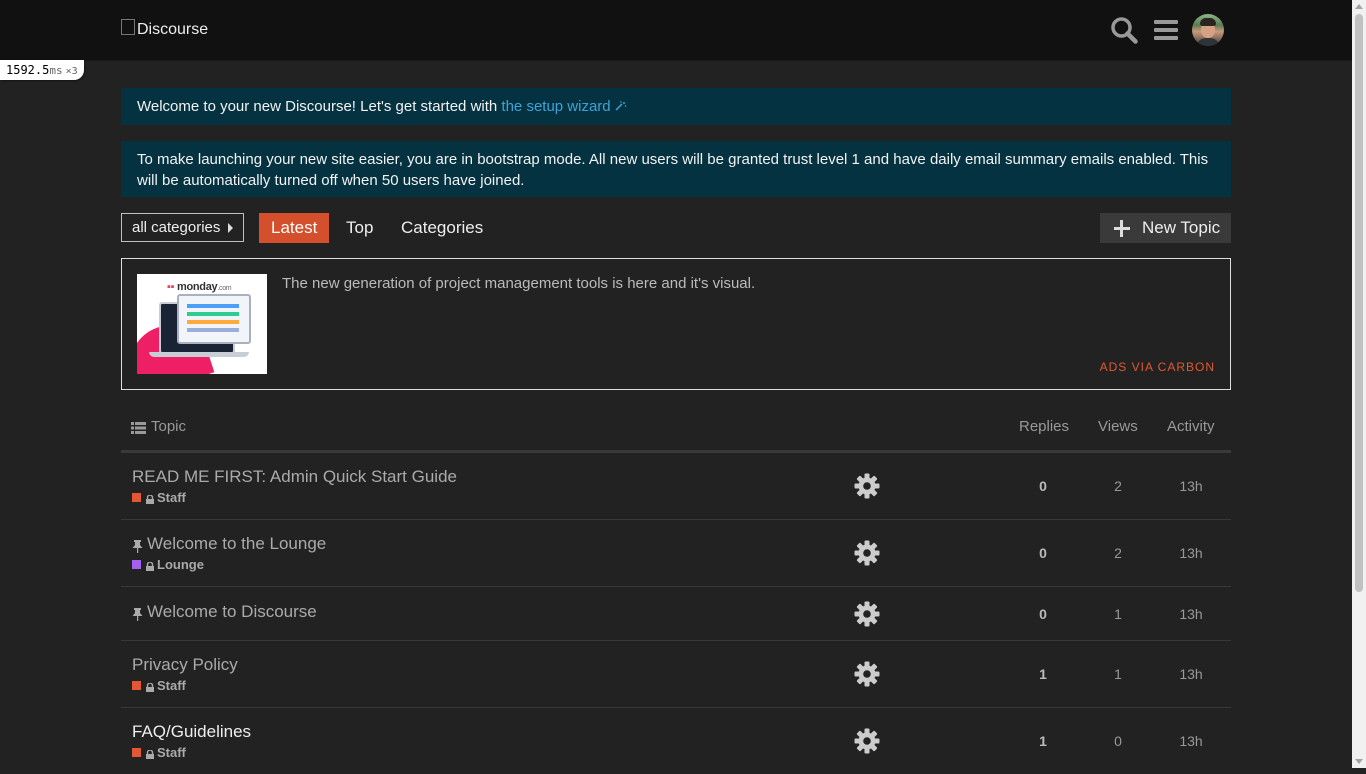 This screenshot has width=1366, height=774. Describe the element at coordinates (1044, 426) in the screenshot. I see `replies-column-header: Replies` at that location.